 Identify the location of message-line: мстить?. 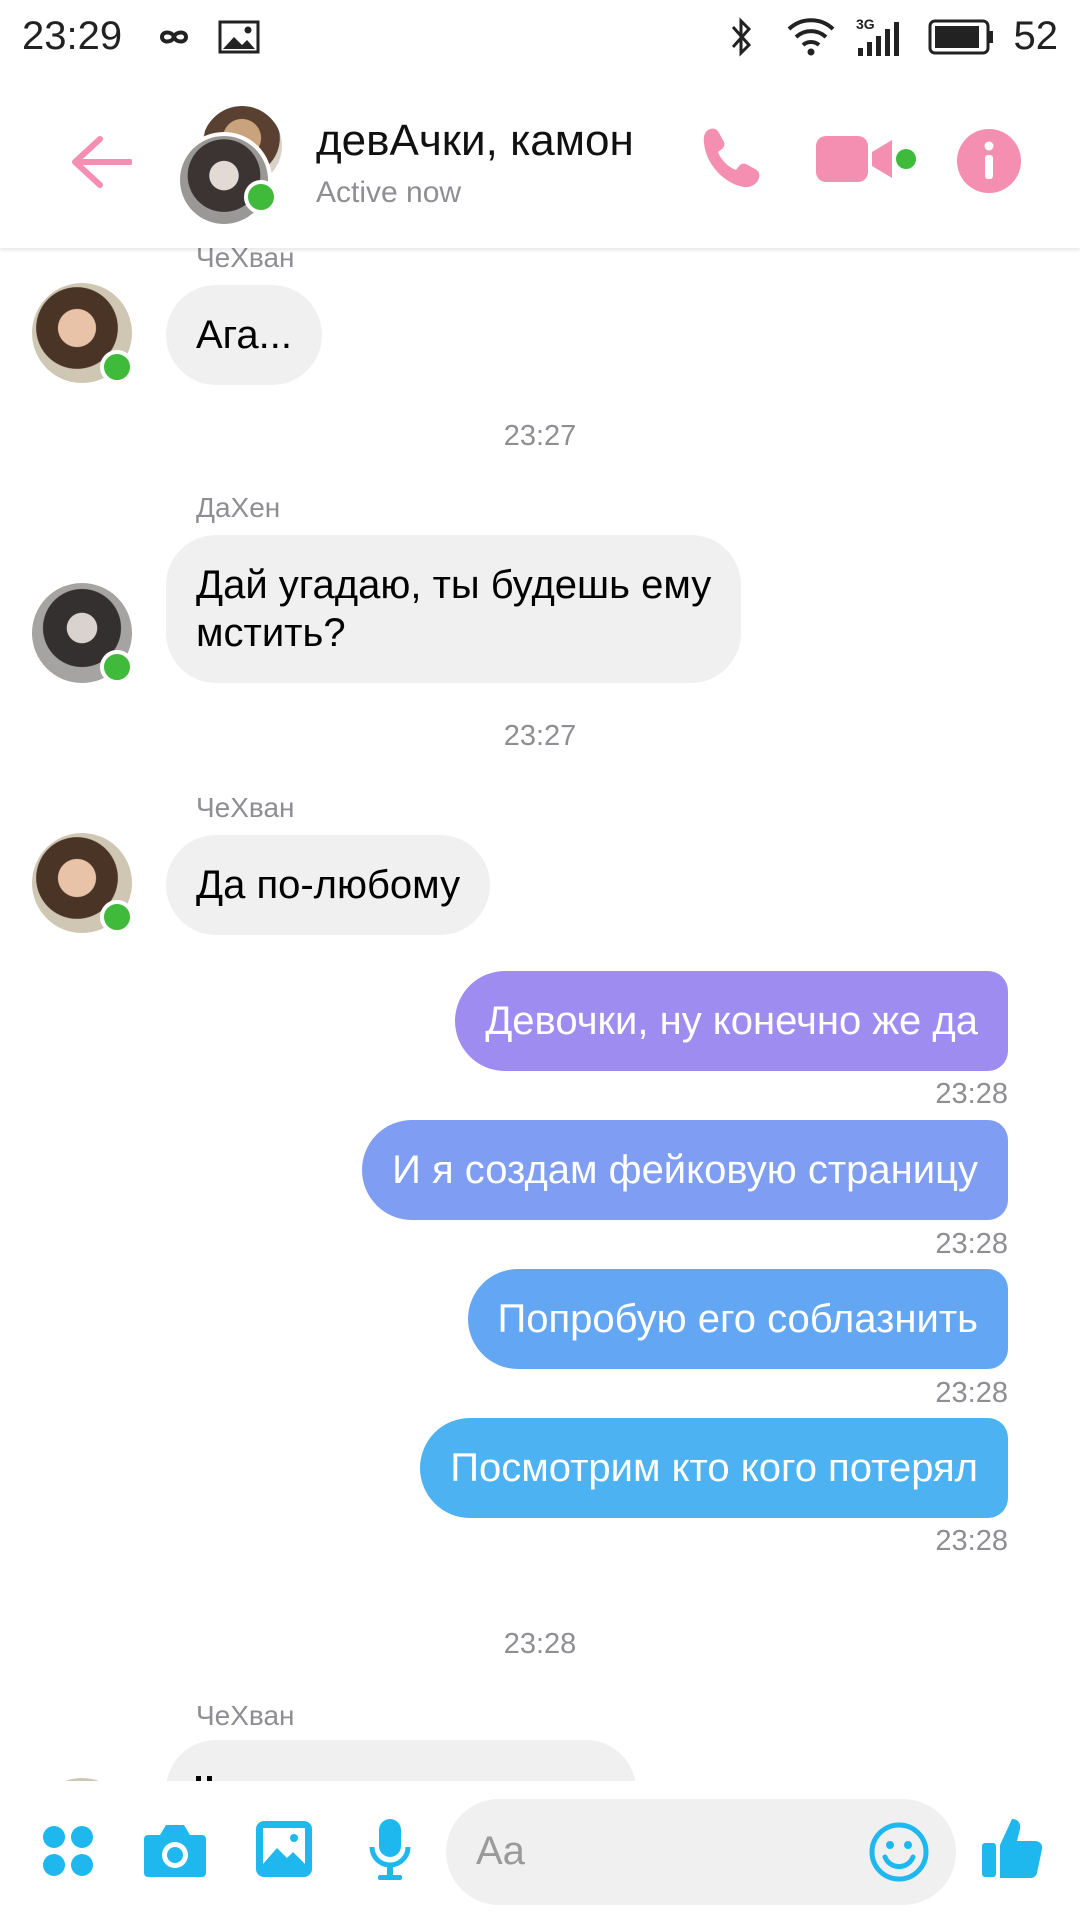
(271, 633).